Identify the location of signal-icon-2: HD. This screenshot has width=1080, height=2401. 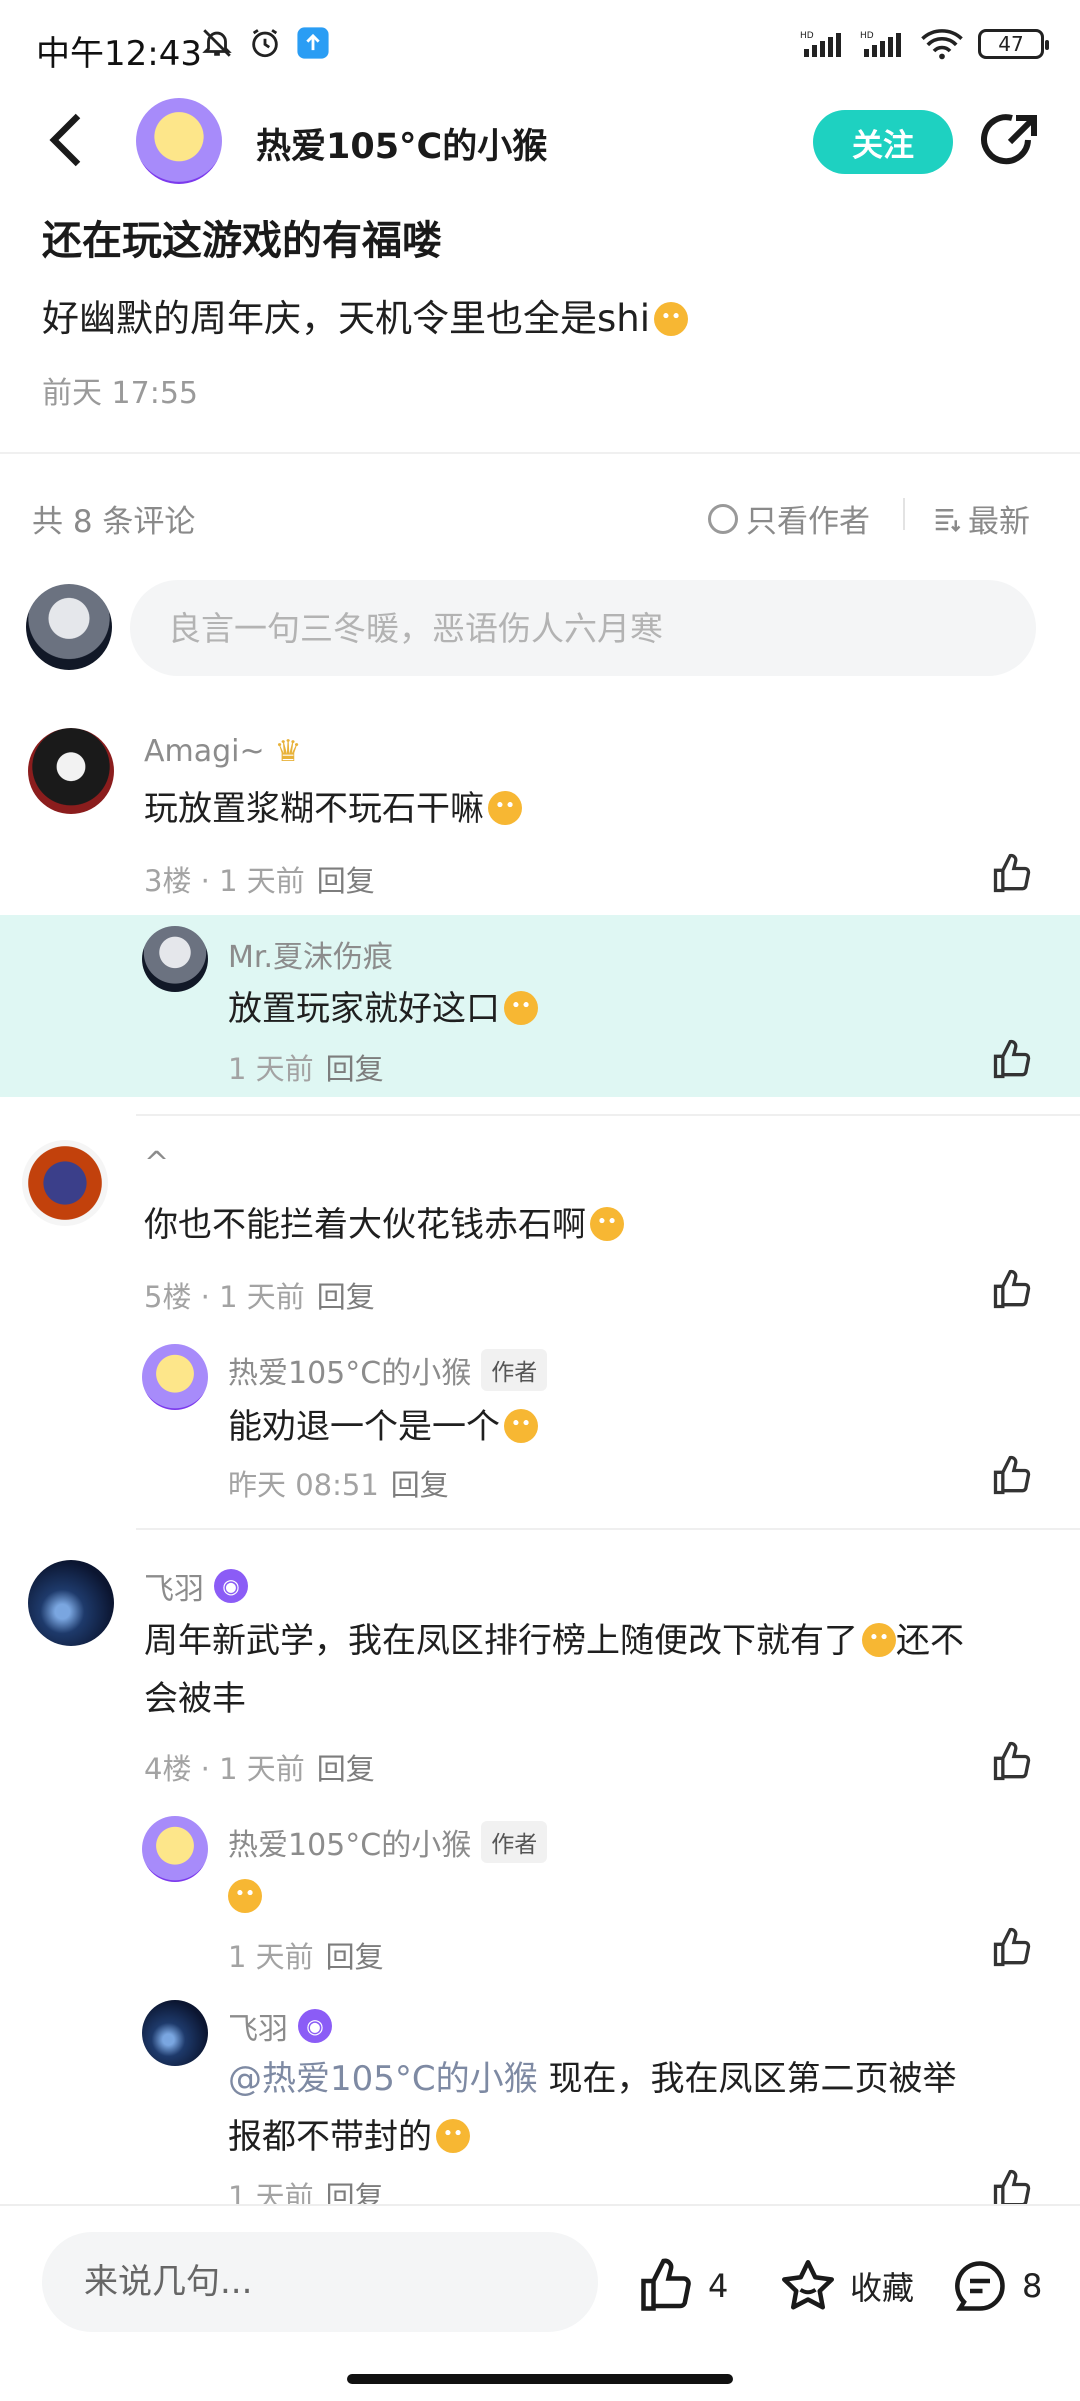
(880, 44).